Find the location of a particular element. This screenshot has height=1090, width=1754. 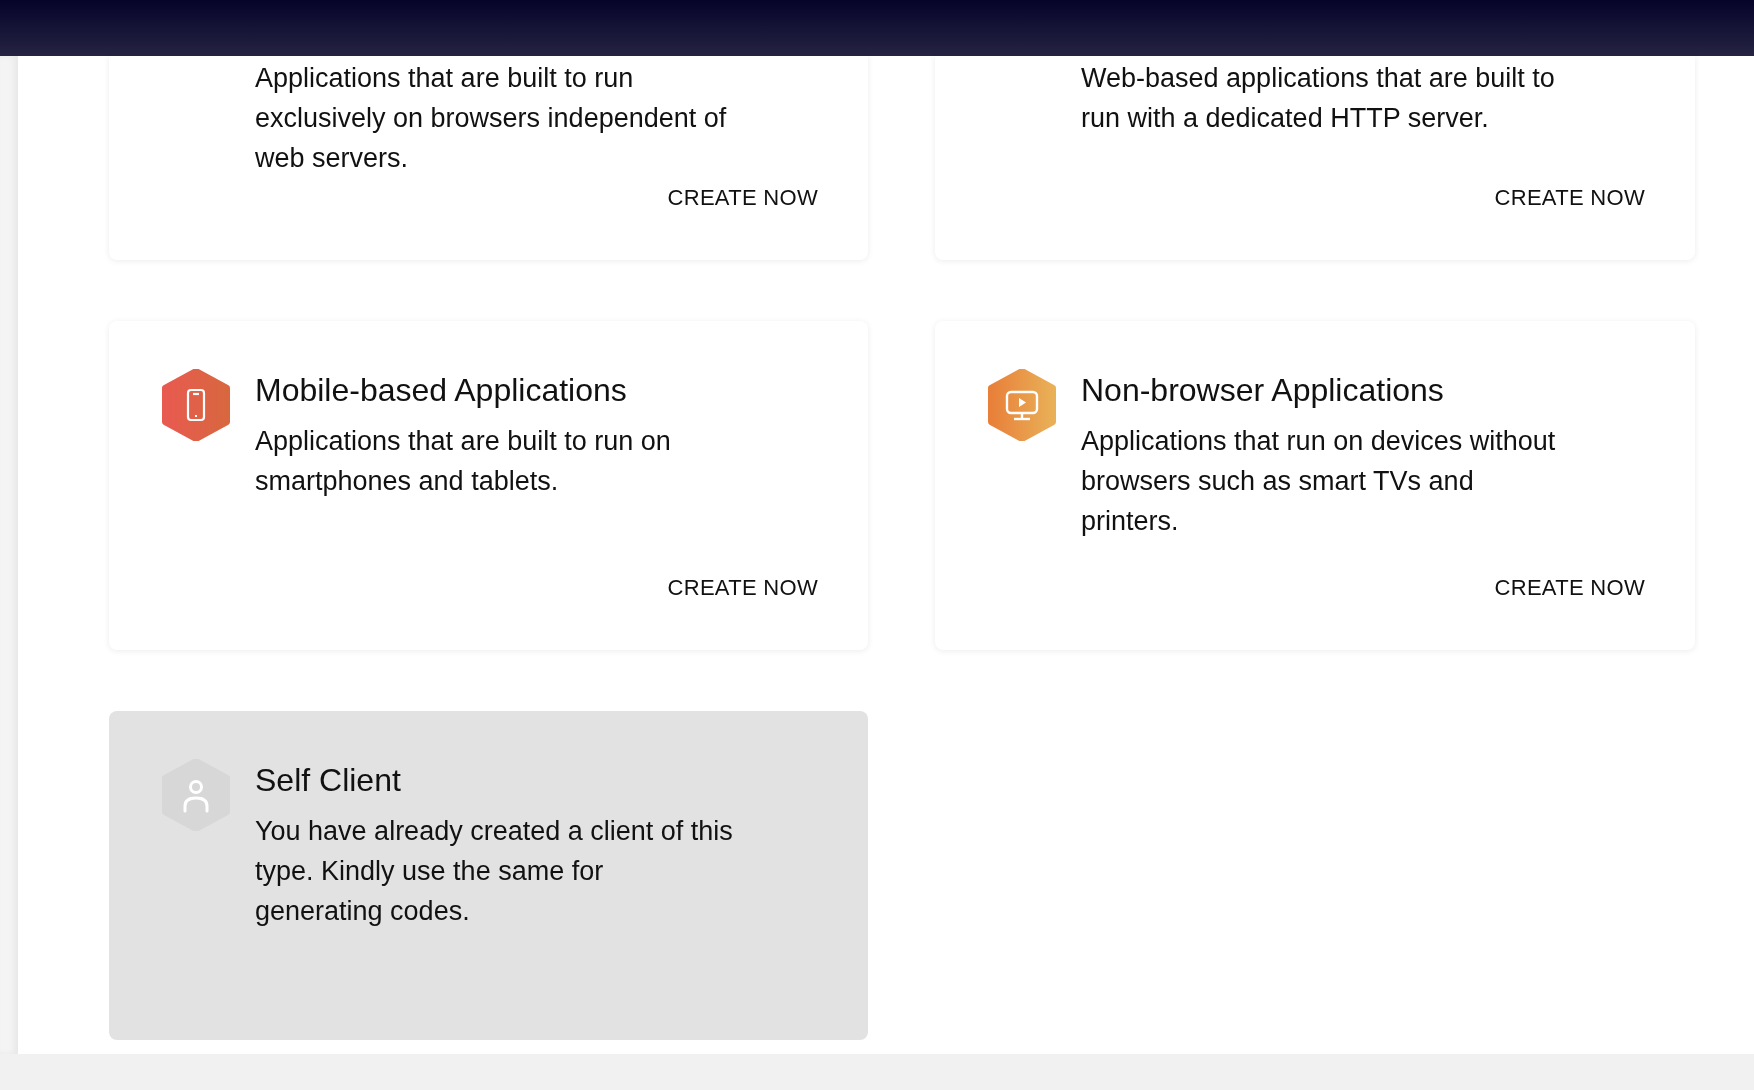

card-description: You have already created a client of this type. Kindly use the same for generating codes. is located at coordinates (494, 871).